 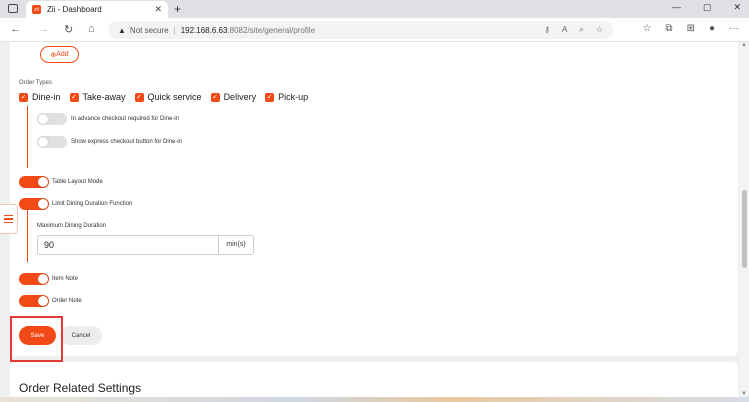 I want to click on profile-icon: ●, so click(x=712, y=28).